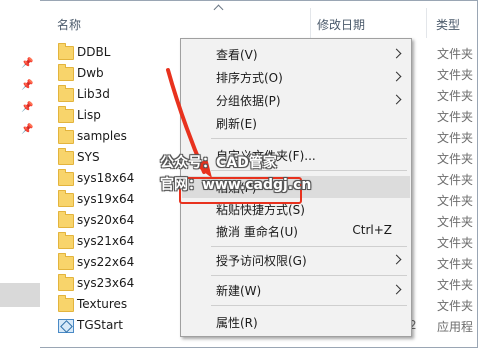 This screenshot has height=348, width=478. I want to click on menu-item-sort: 排序方式(O), so click(296, 77).